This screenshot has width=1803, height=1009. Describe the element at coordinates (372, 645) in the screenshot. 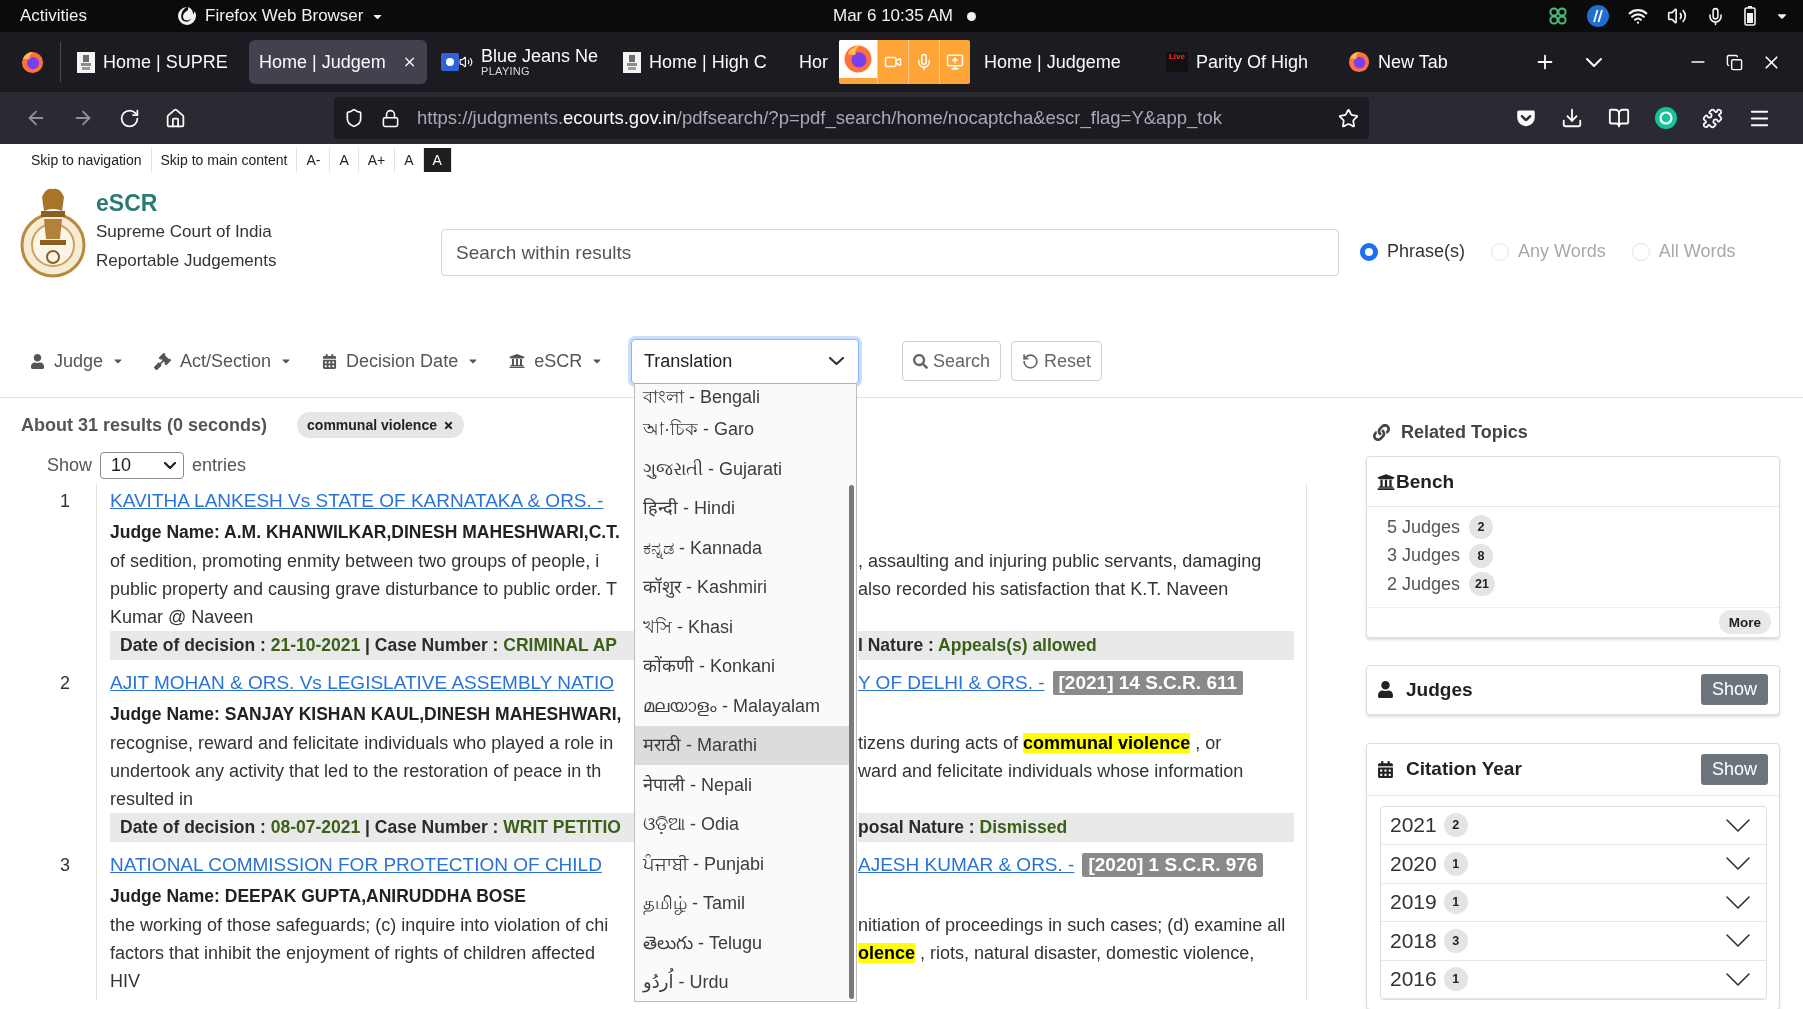

I see `decision-info-bar: Date of decision : 21-10-2021 | Case Number : CRIMINAL AP` at that location.